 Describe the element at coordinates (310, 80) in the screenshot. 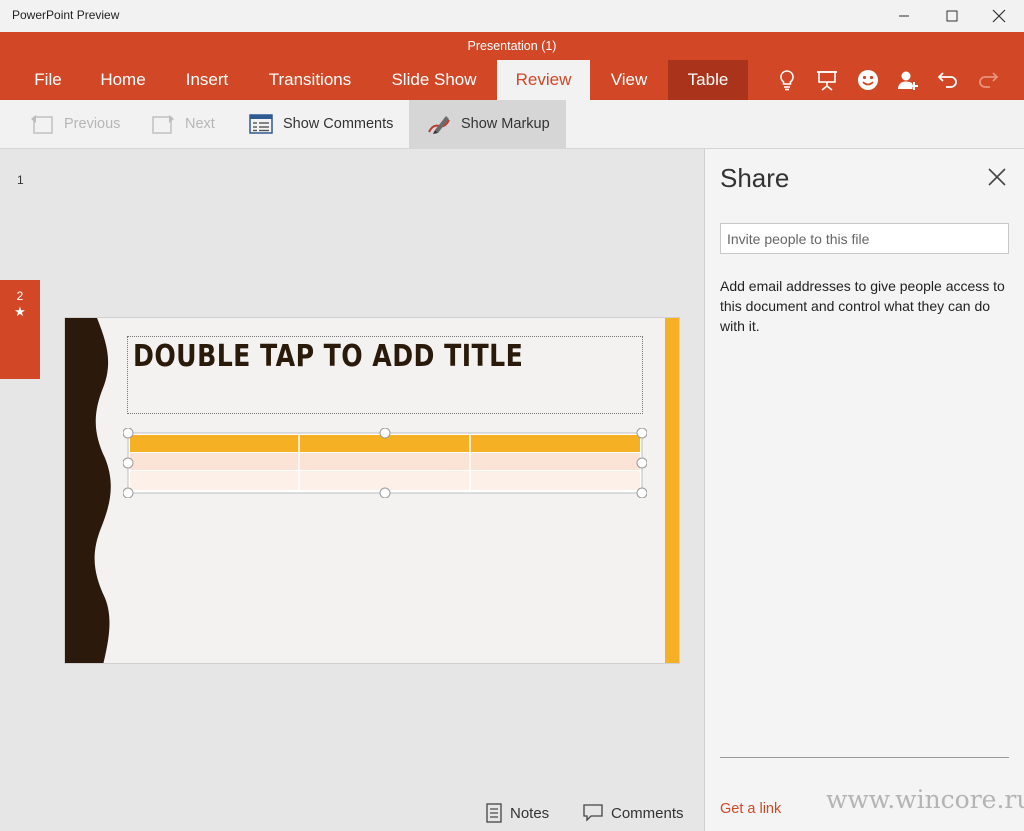

I see `tab-transitions: Transitions` at that location.